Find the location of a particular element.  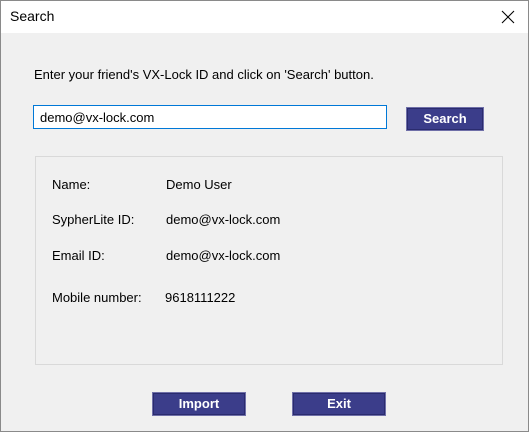

mobile-number-value: 9618111222 is located at coordinates (200, 297).